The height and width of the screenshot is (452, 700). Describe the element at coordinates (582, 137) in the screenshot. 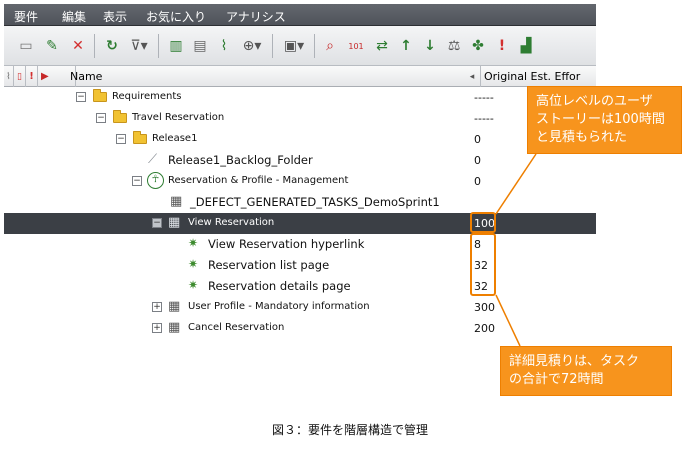

I see `callout-top-line3: と見積もられた` at that location.